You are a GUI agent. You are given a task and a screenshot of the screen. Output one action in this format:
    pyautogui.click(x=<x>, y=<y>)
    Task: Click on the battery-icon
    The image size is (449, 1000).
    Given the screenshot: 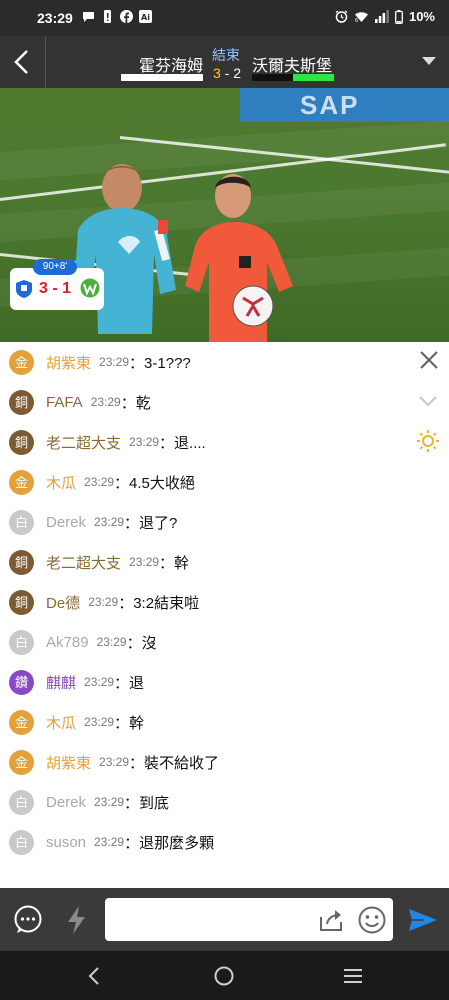 What is the action you would take?
    pyautogui.click(x=399, y=16)
    